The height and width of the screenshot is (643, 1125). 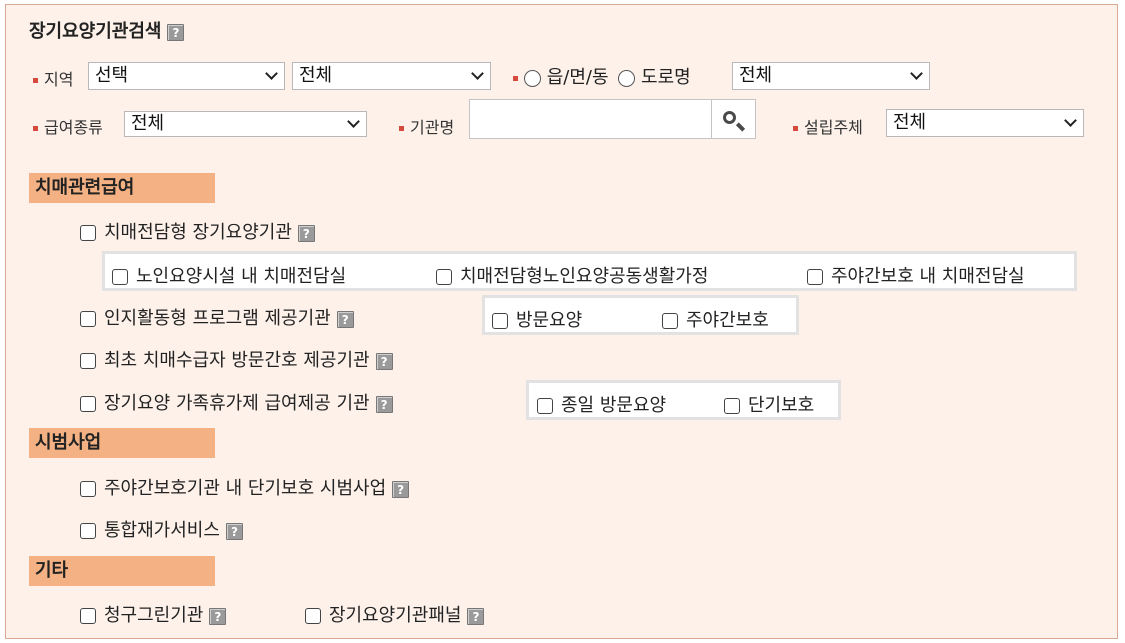 What do you see at coordinates (831, 76) in the screenshot?
I see `road-select: 전체` at bounding box center [831, 76].